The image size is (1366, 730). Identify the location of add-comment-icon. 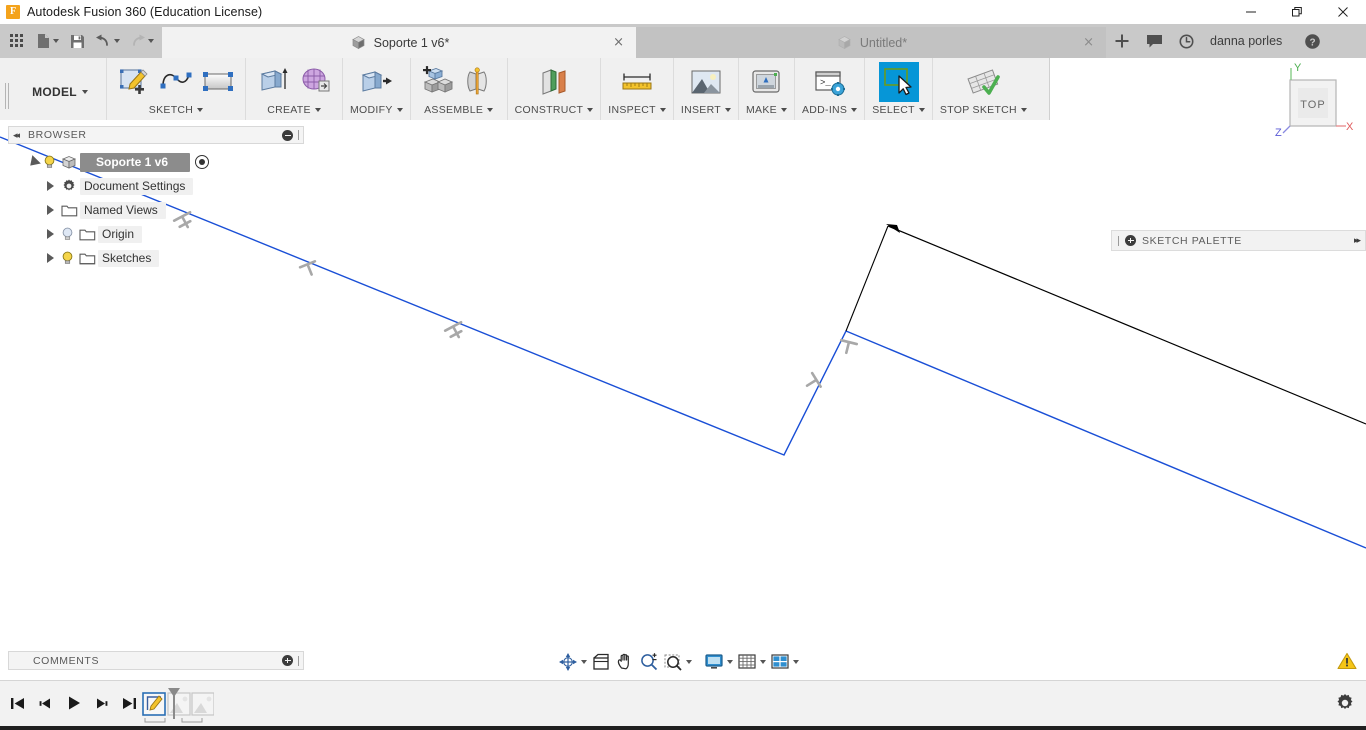
(287, 660).